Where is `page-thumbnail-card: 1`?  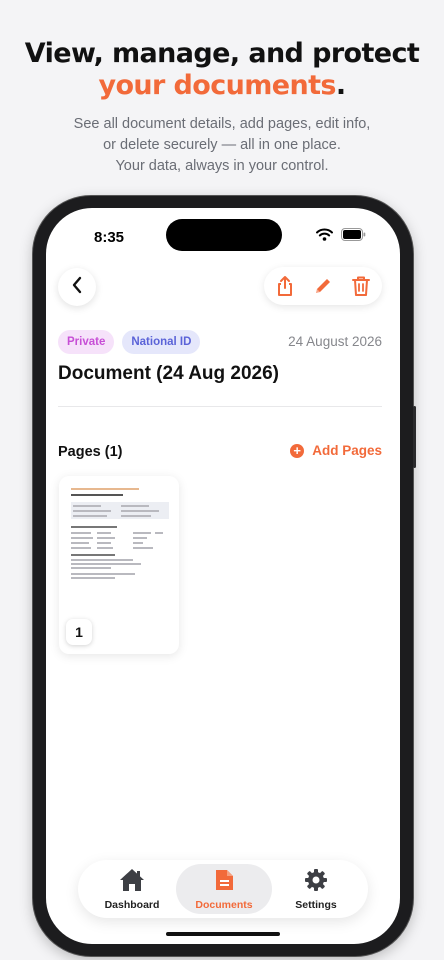 page-thumbnail-card: 1 is located at coordinates (119, 565).